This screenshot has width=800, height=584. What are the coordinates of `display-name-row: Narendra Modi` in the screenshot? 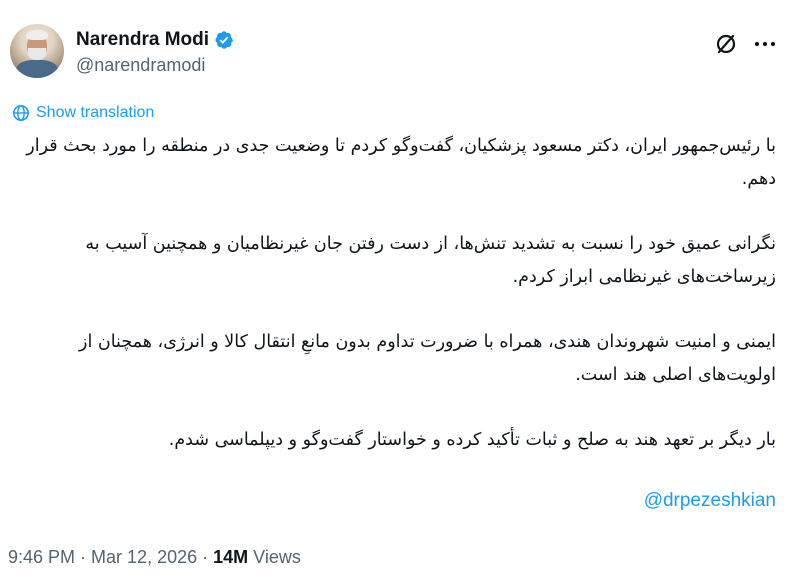 It's located at (155, 40).